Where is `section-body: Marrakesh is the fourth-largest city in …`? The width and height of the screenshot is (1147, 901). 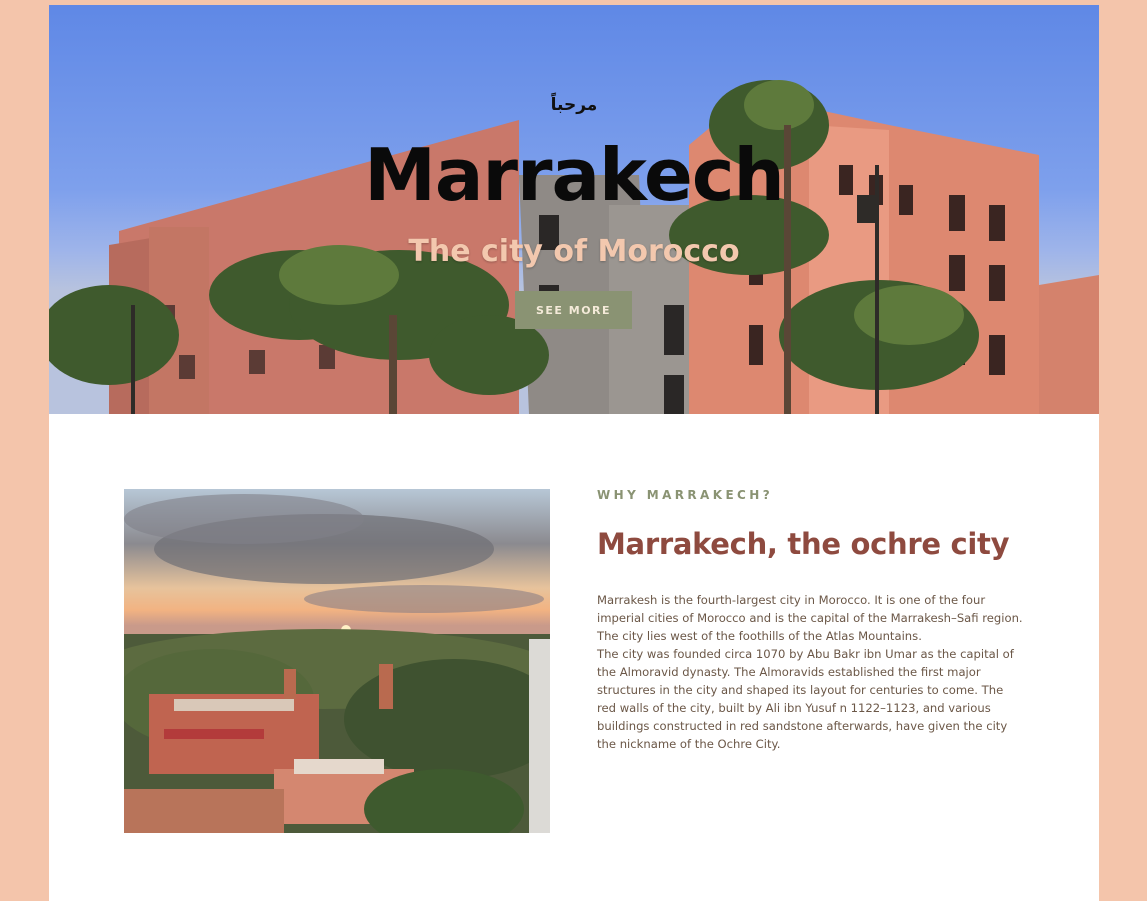 section-body: Marrakesh is the fourth-largest city in … is located at coordinates (811, 672).